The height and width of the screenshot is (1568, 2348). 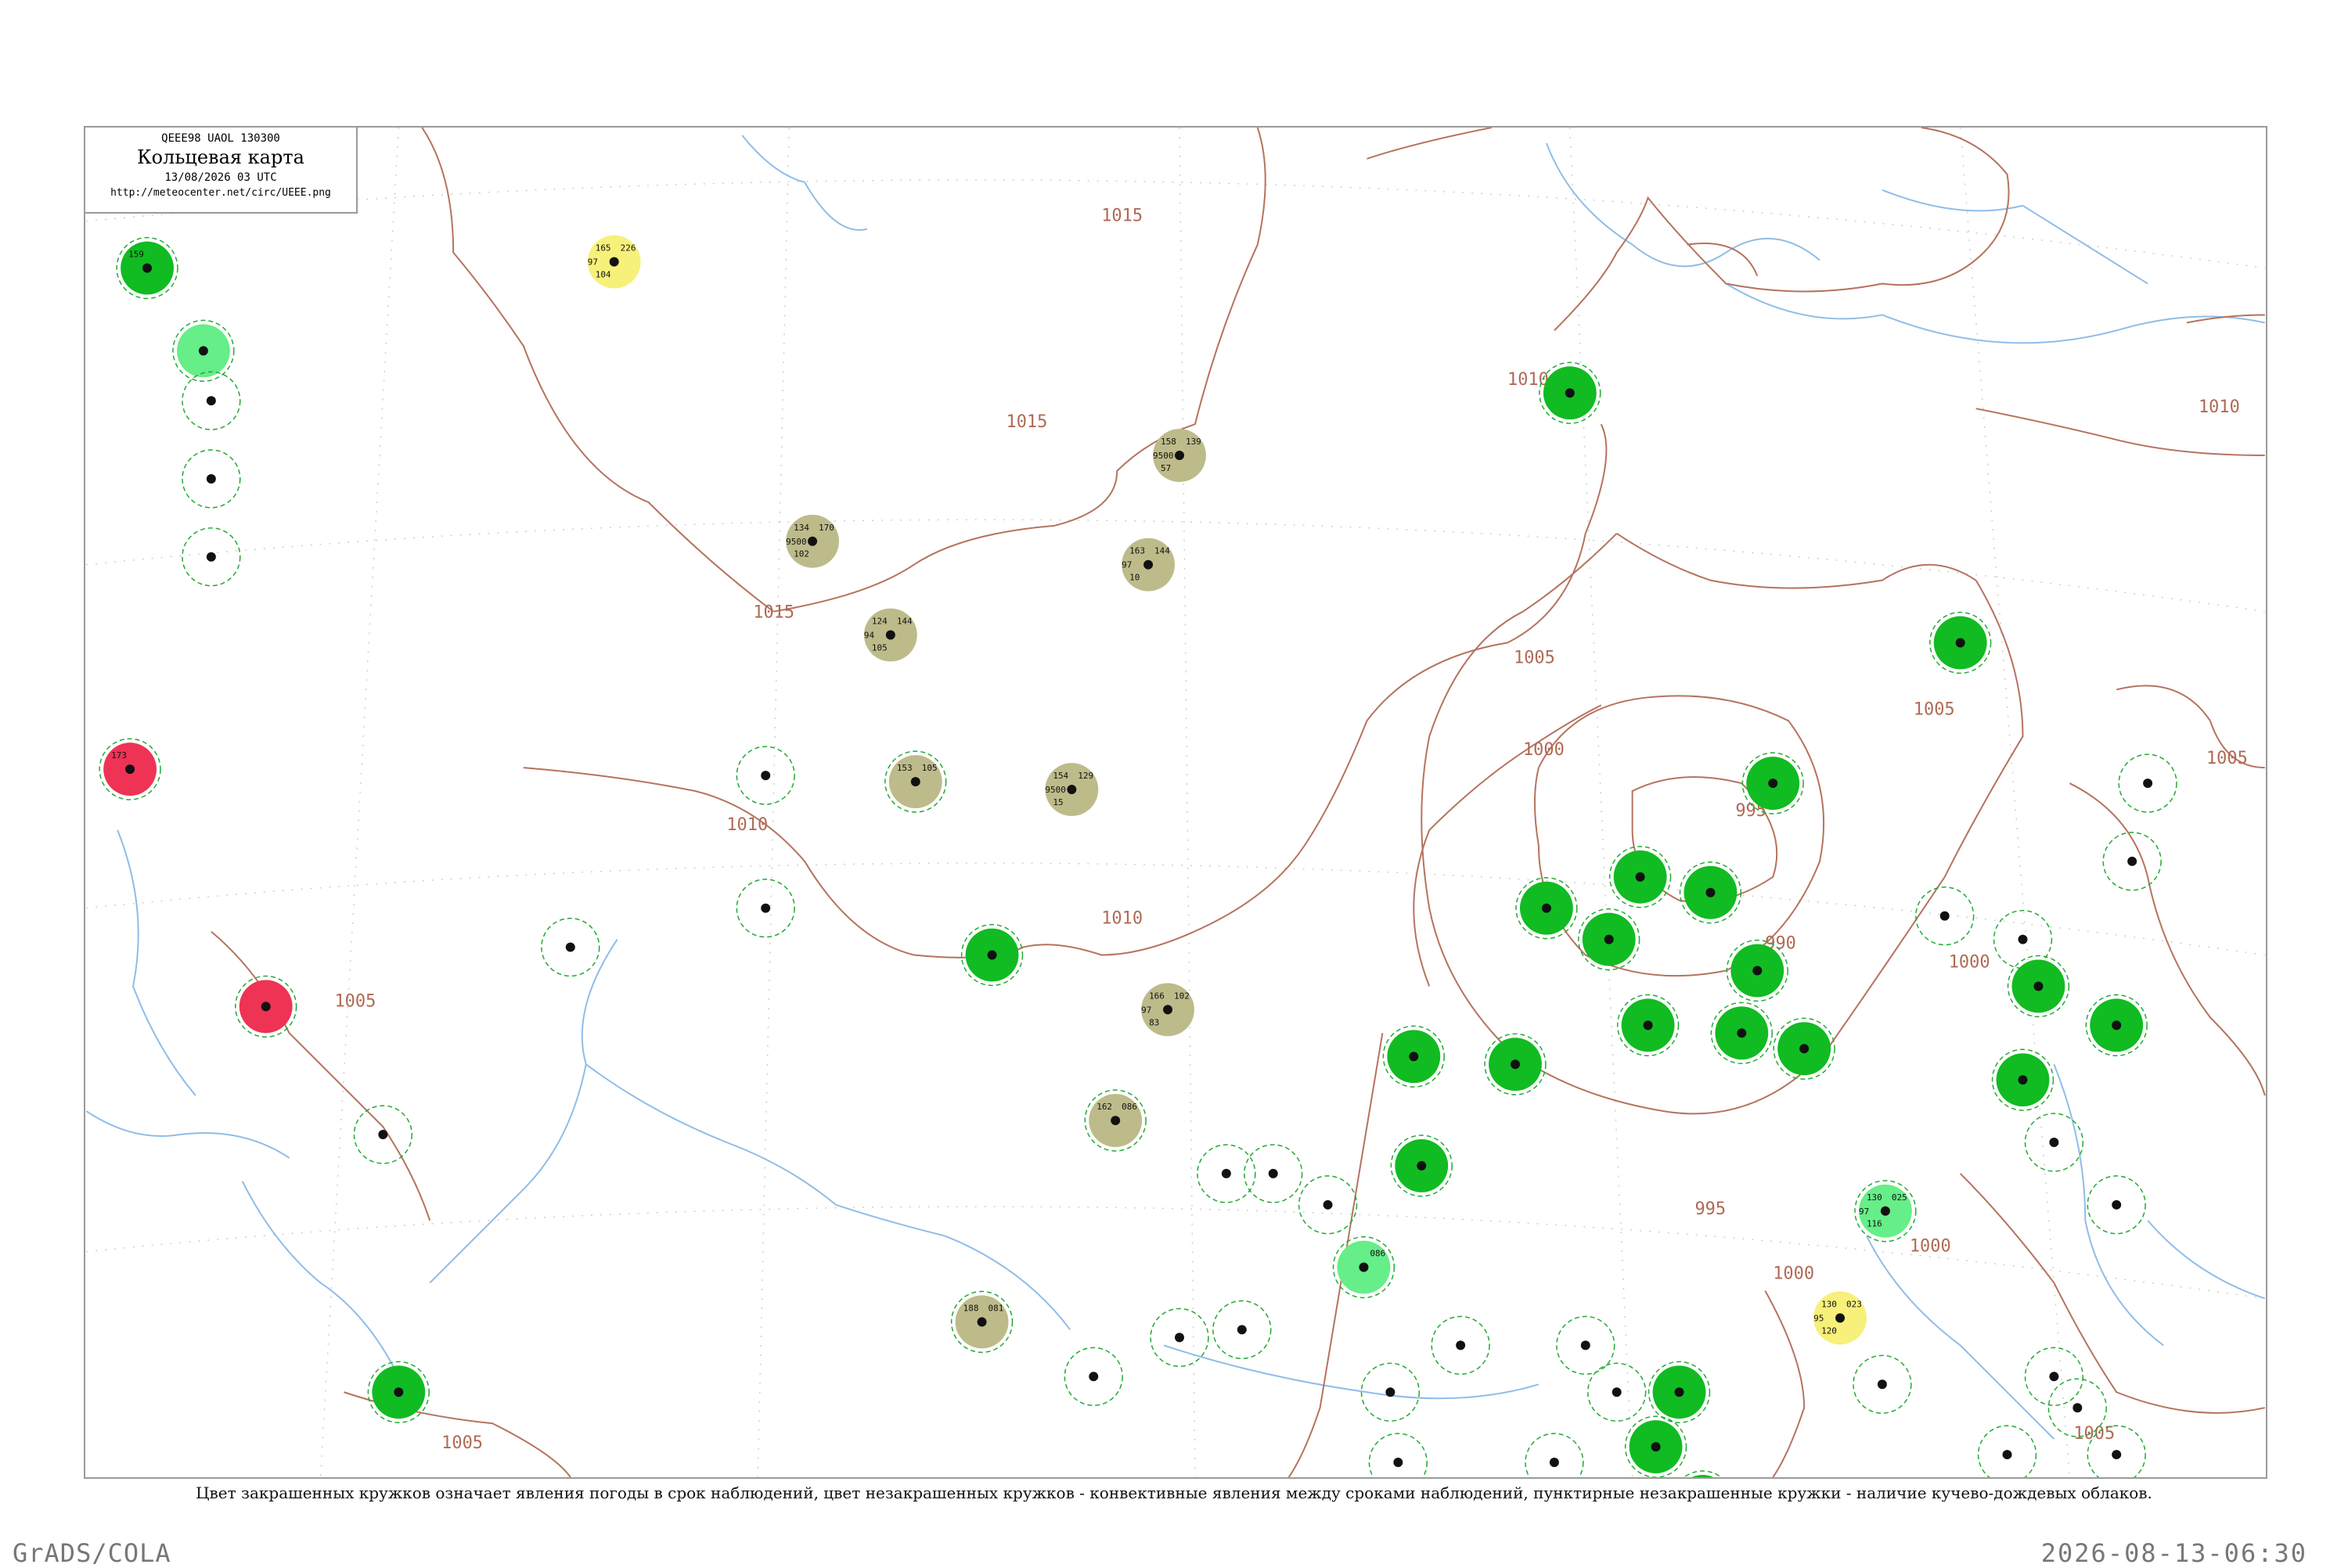 I want to click on isobar-label: 1015, so click(x=1122, y=217).